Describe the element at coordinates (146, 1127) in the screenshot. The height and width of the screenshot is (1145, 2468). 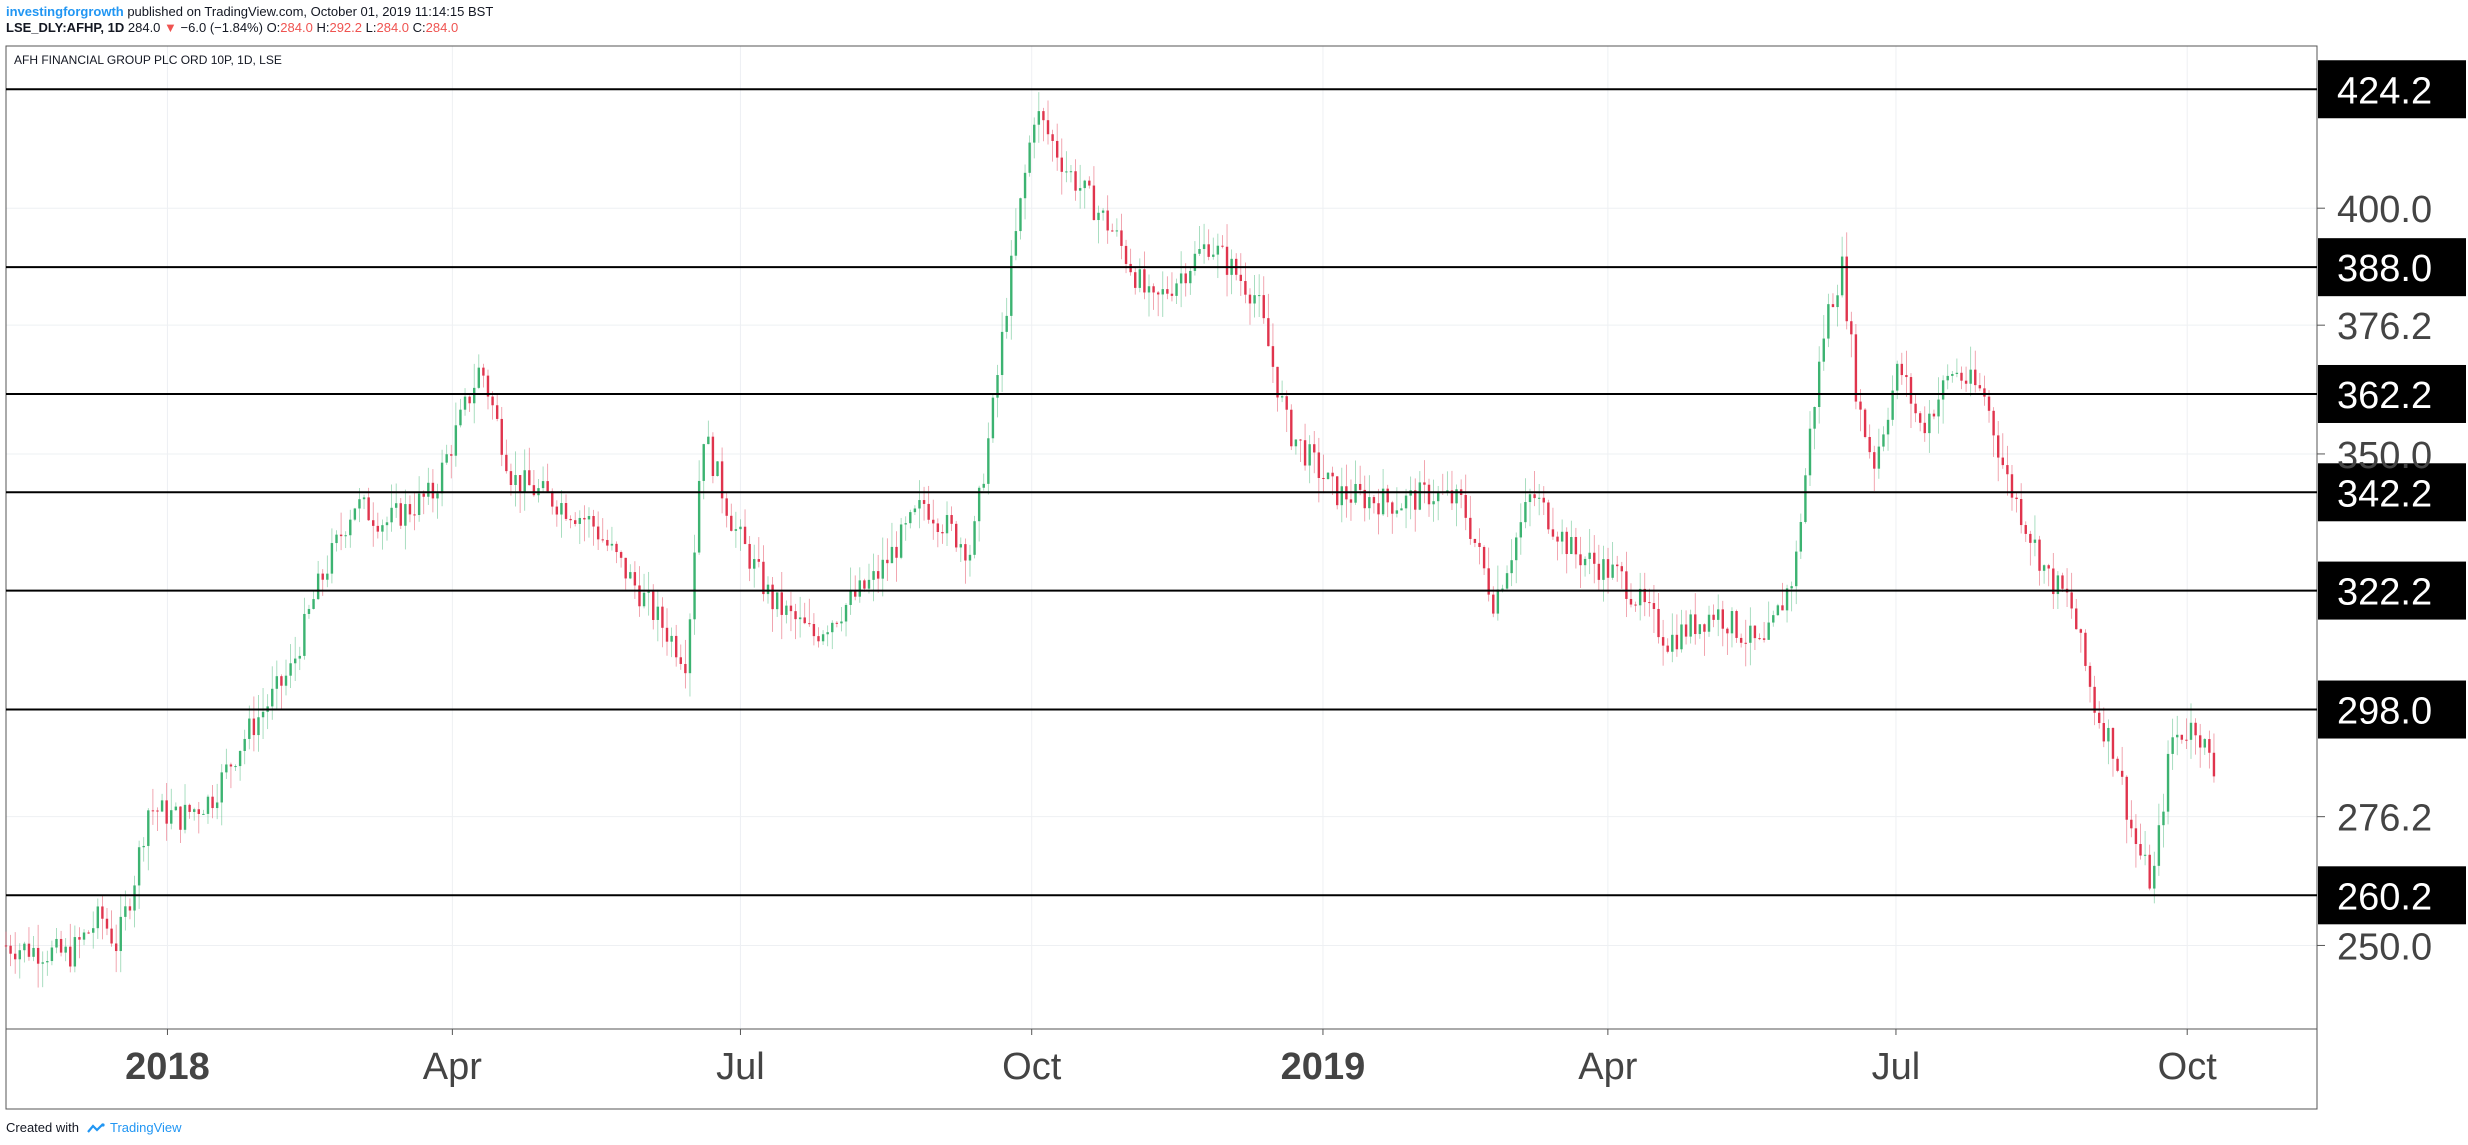
I see `tradingview-link: TradingView` at that location.